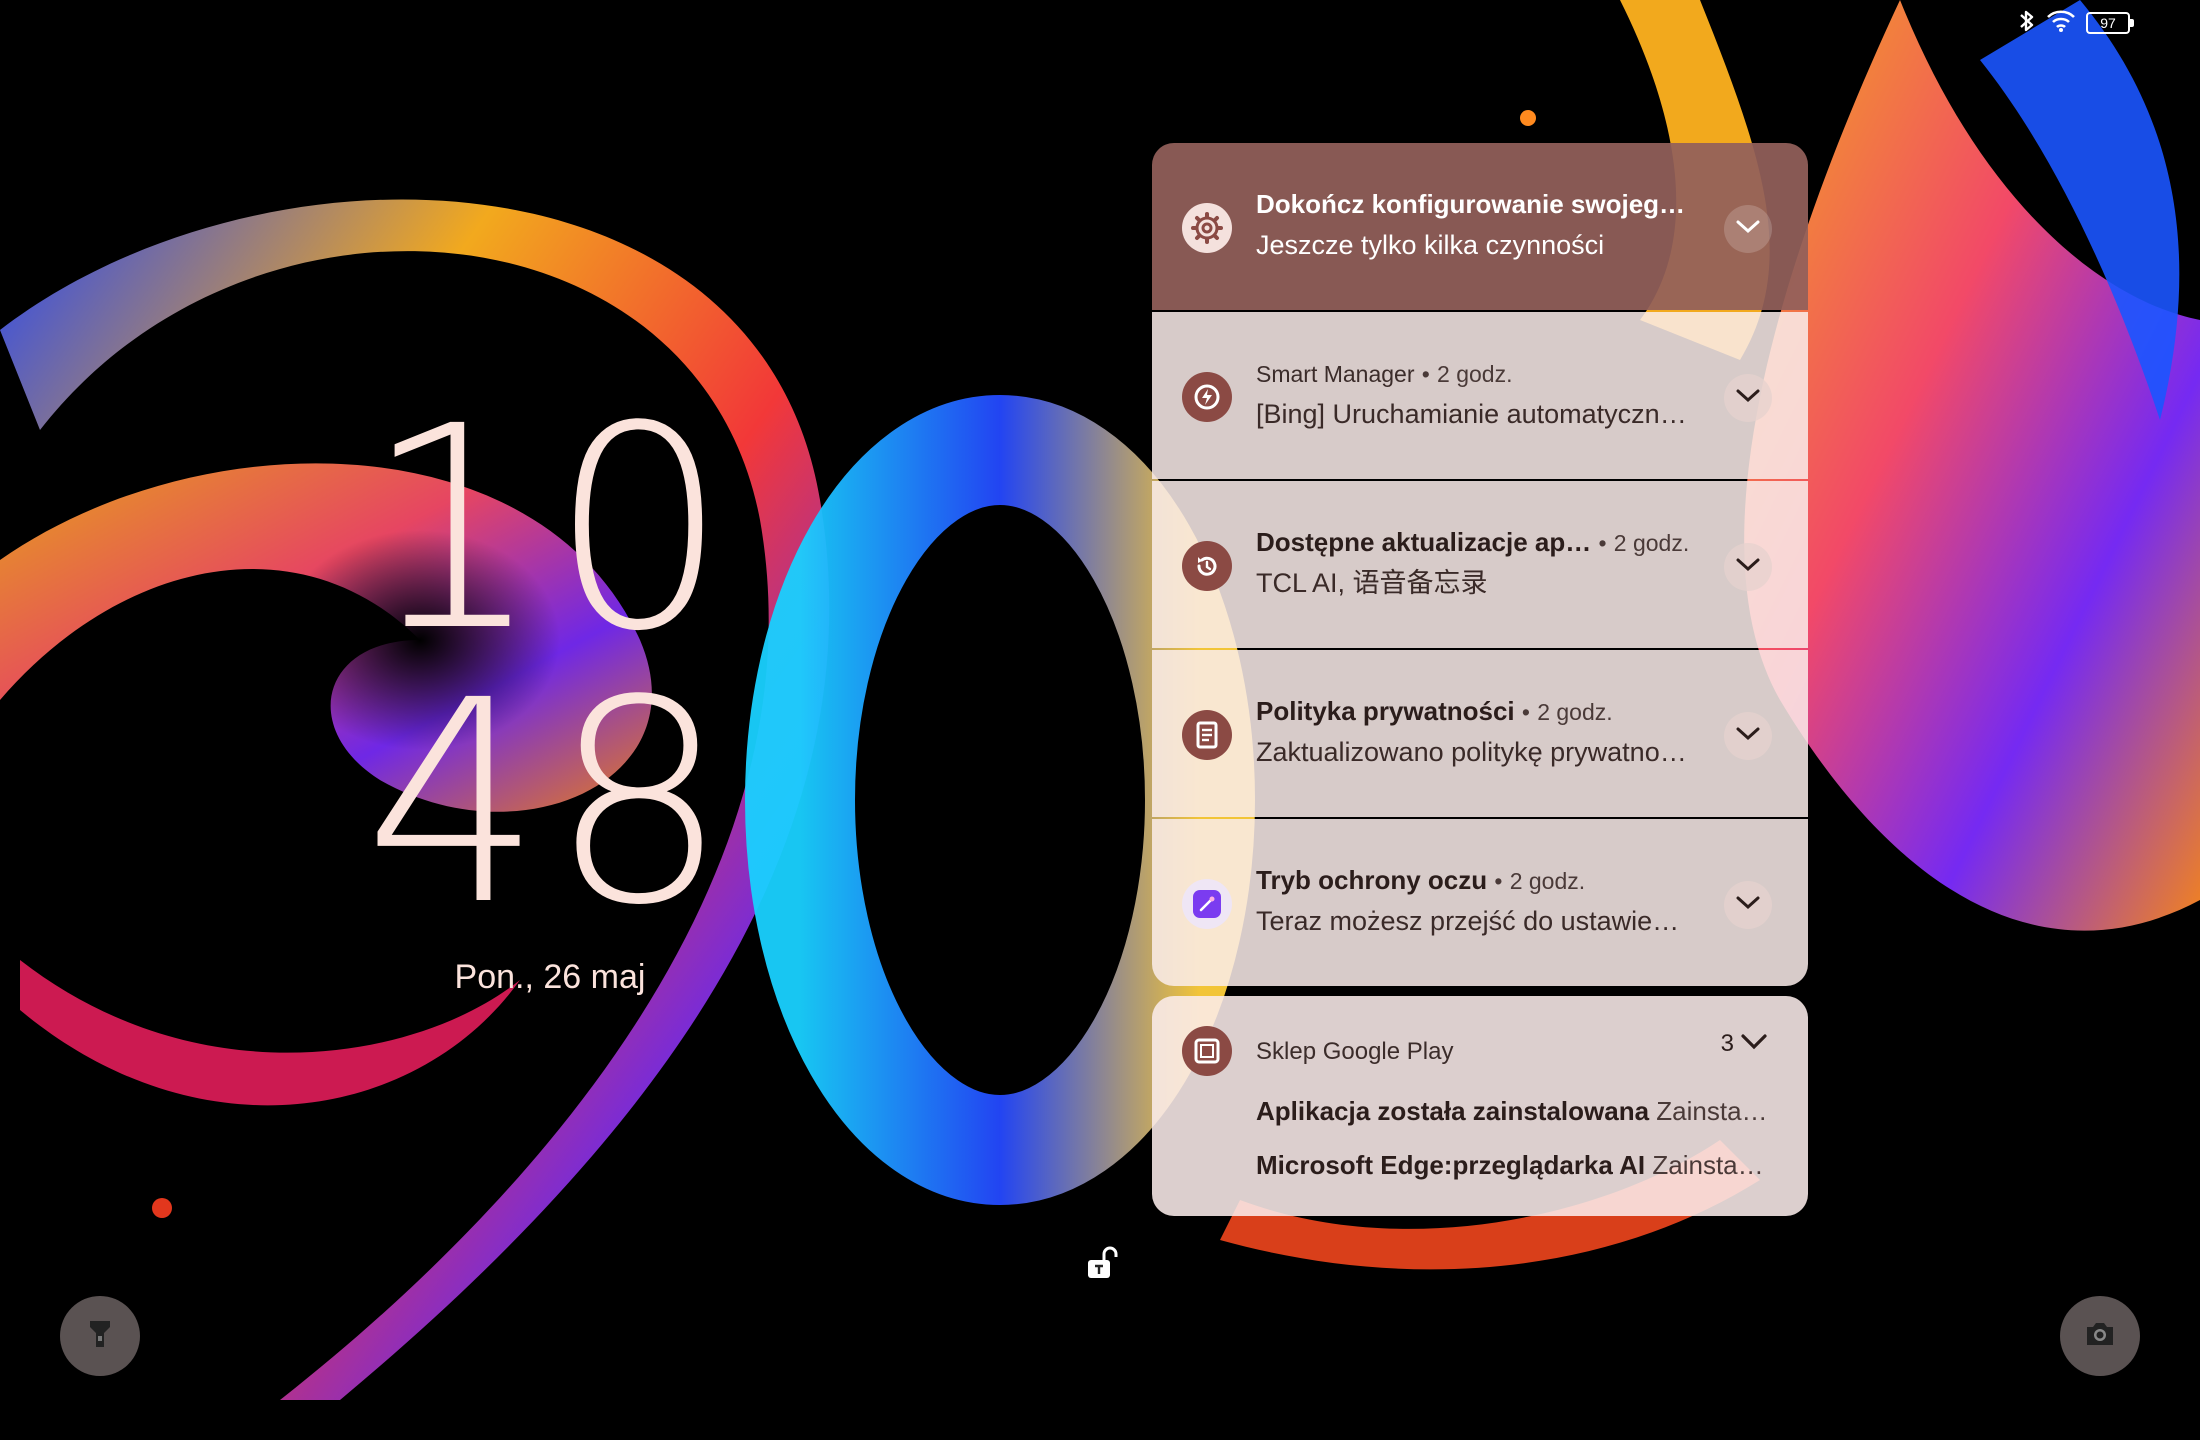 Image resolution: width=2200 pixels, height=1440 pixels. I want to click on clock-date: Pon., 26 maj, so click(550, 977).